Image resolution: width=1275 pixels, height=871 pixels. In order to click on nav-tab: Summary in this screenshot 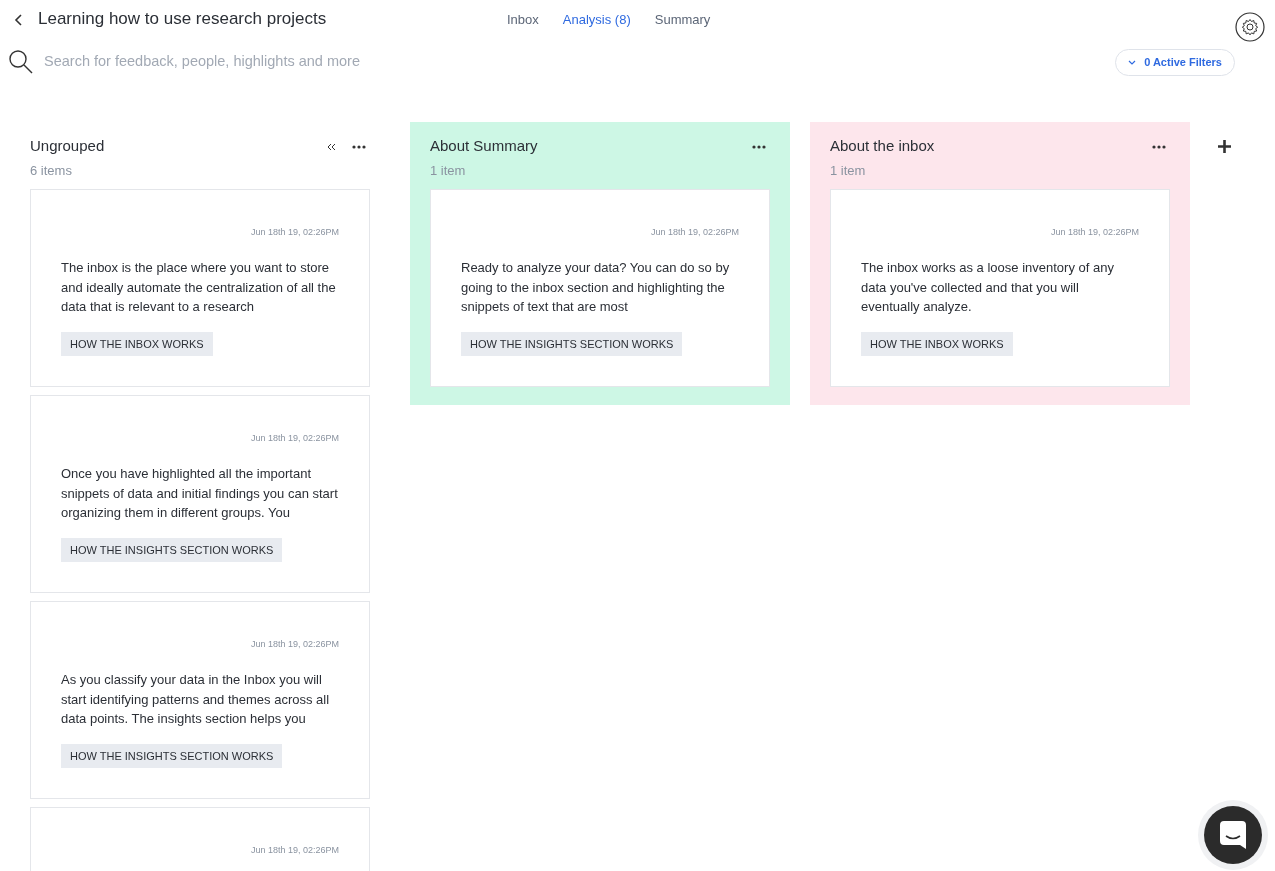, I will do `click(682, 20)`.